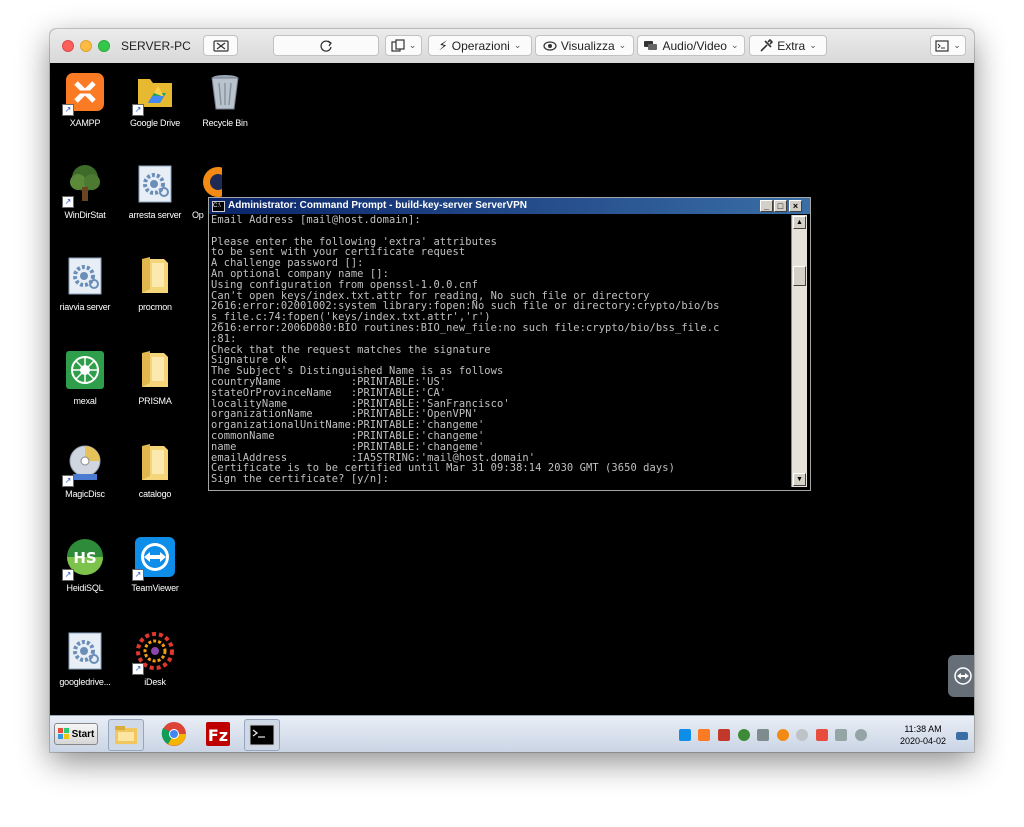 Image resolution: width=1024 pixels, height=827 pixels. I want to click on tools-icon, so click(767, 45).